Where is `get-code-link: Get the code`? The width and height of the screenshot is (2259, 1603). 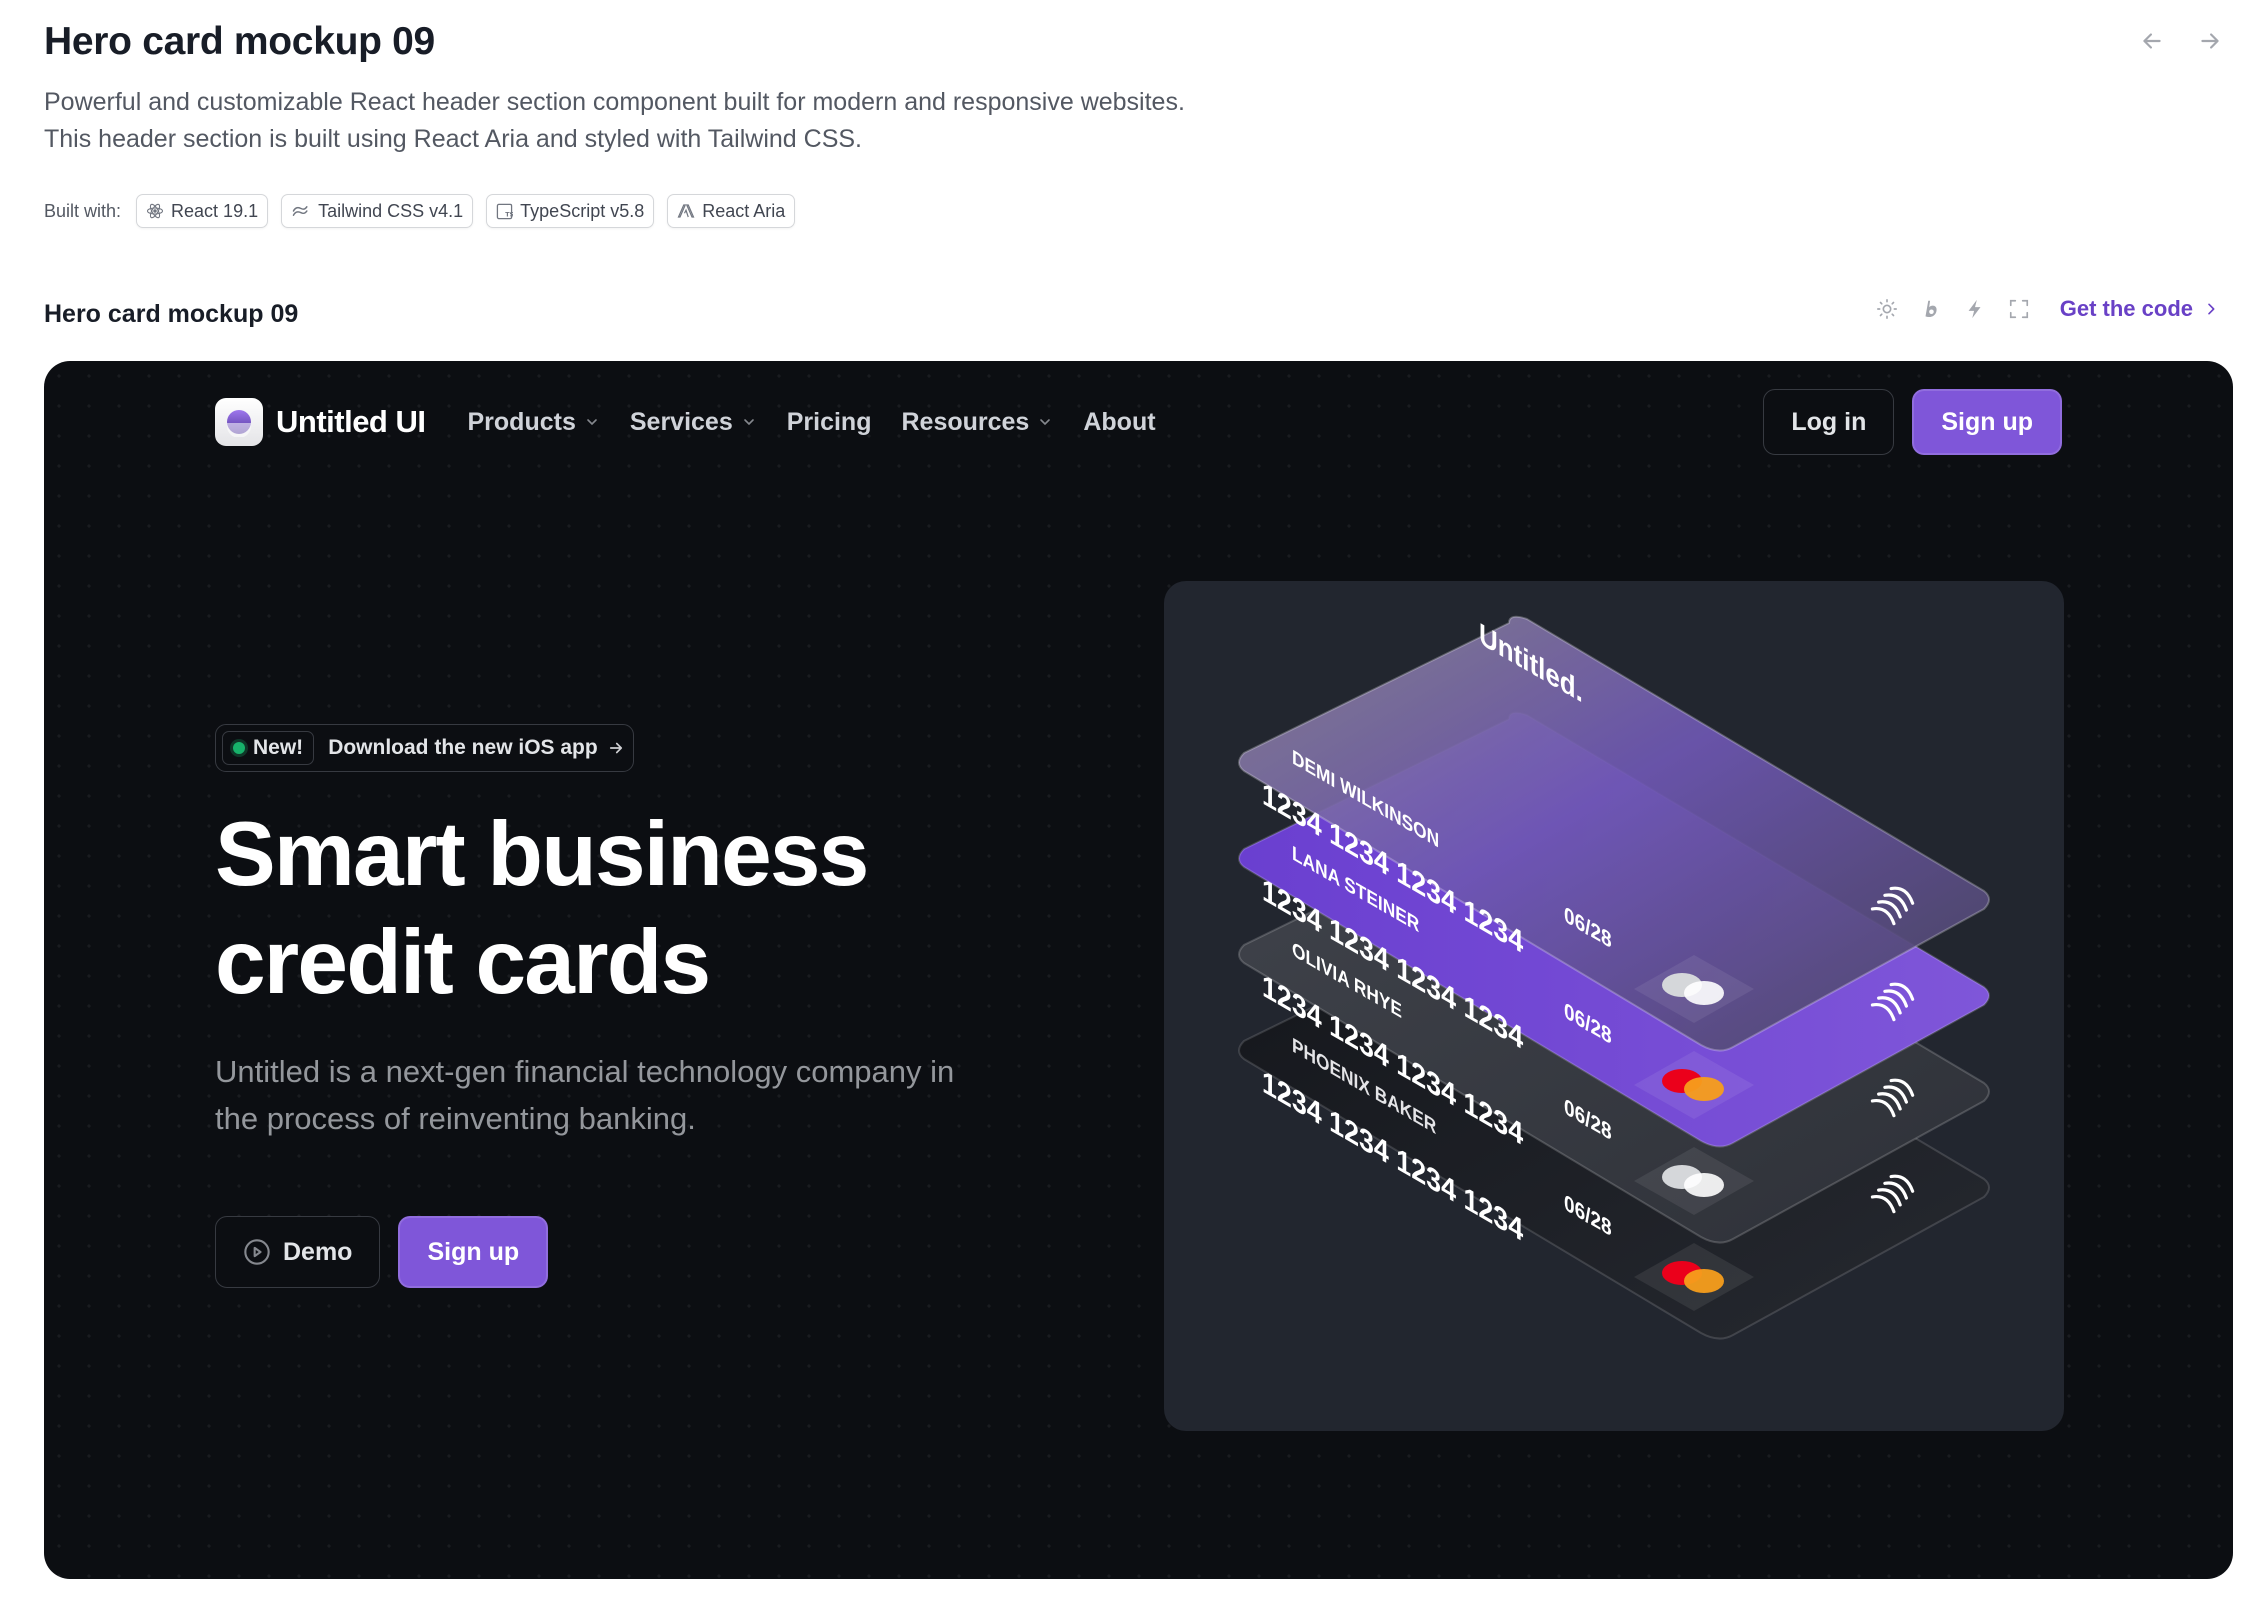
get-code-link: Get the code is located at coordinates (2139, 309).